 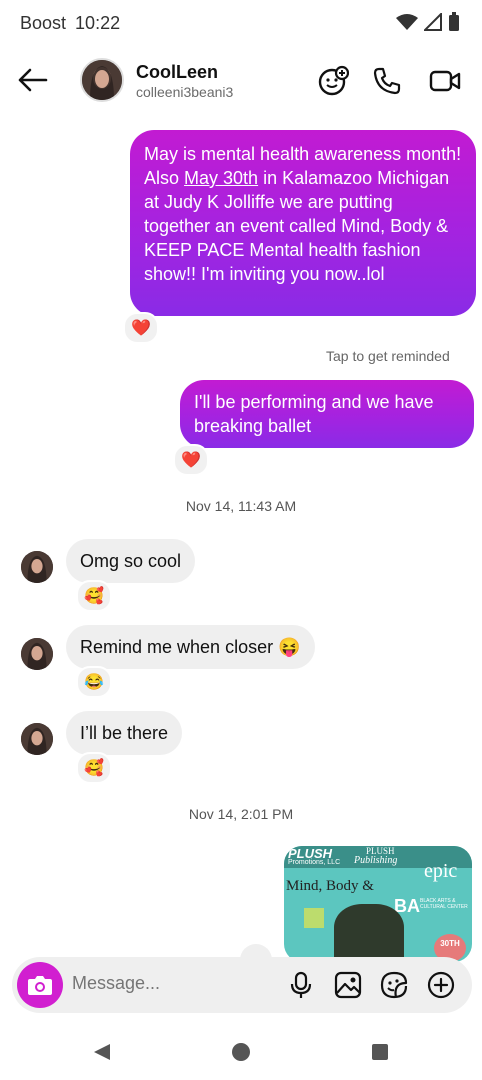 What do you see at coordinates (241, 814) in the screenshot?
I see `timestamp: Nov 14, 2:01 PM` at bounding box center [241, 814].